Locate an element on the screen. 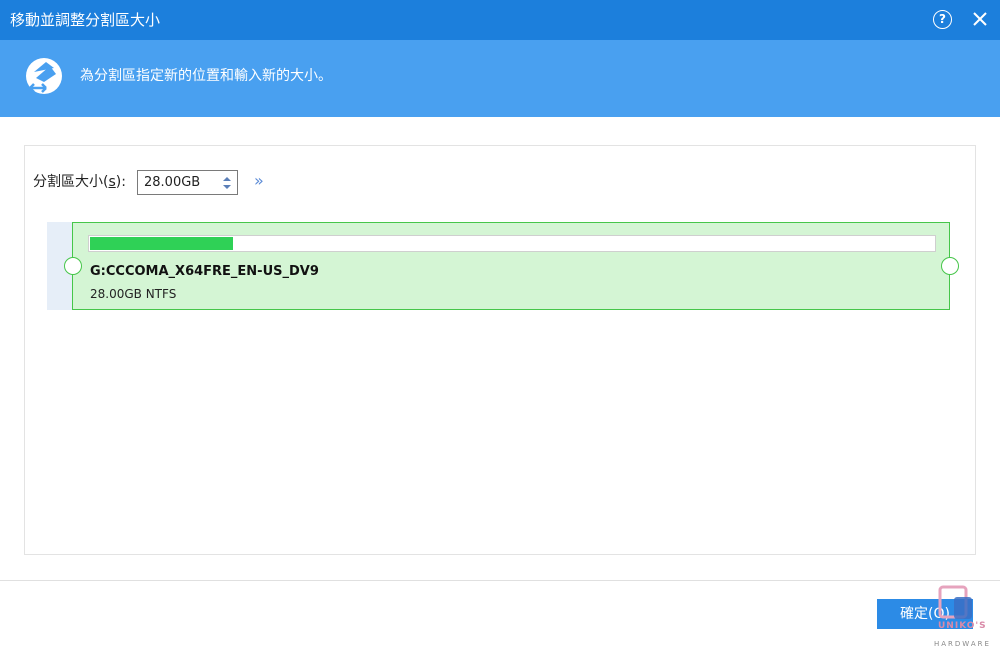 The height and width of the screenshot is (650, 1000). partition-resize-icon is located at coordinates (44, 76).